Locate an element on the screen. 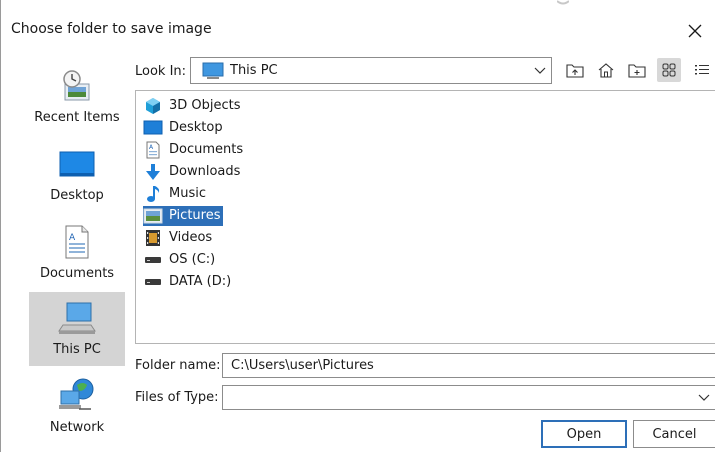 The width and height of the screenshot is (715, 452). file-name: Documents is located at coordinates (206, 149).